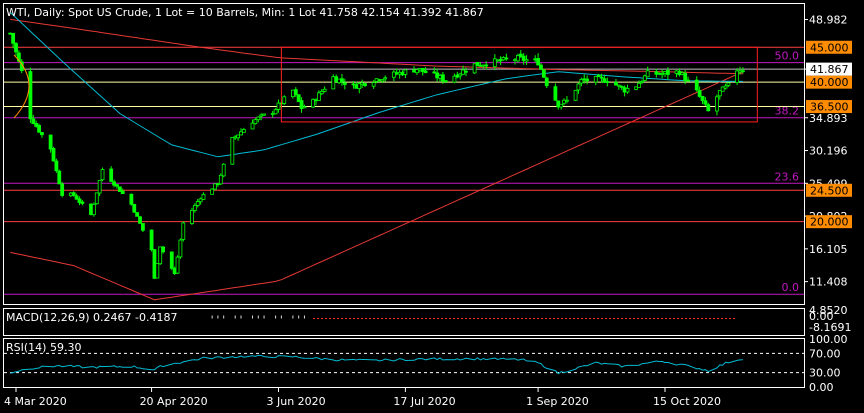 The width and height of the screenshot is (864, 413). Describe the element at coordinates (828, 19) in the screenshot. I see `price-tick-label: 48.982` at that location.